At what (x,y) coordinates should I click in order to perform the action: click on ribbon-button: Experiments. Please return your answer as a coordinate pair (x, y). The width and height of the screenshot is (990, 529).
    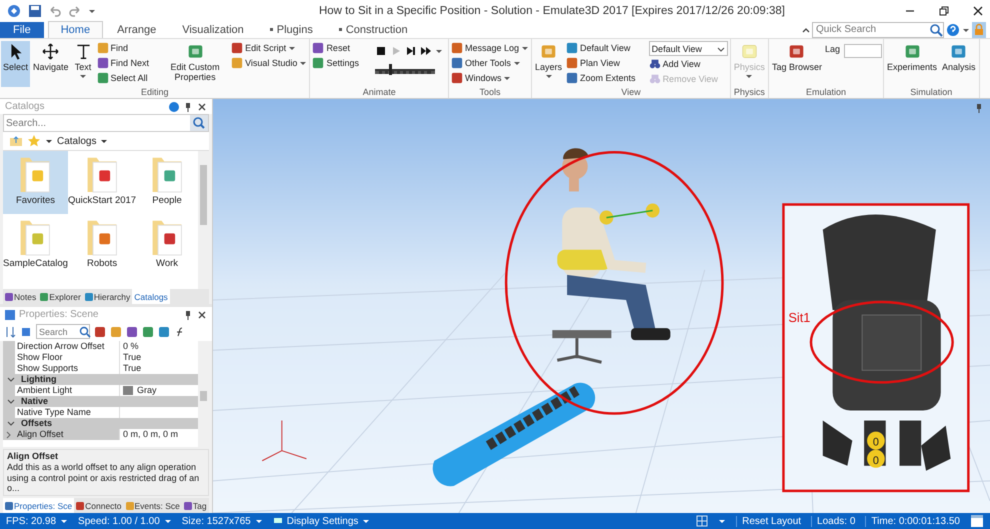
    Looking at the image, I should click on (912, 64).